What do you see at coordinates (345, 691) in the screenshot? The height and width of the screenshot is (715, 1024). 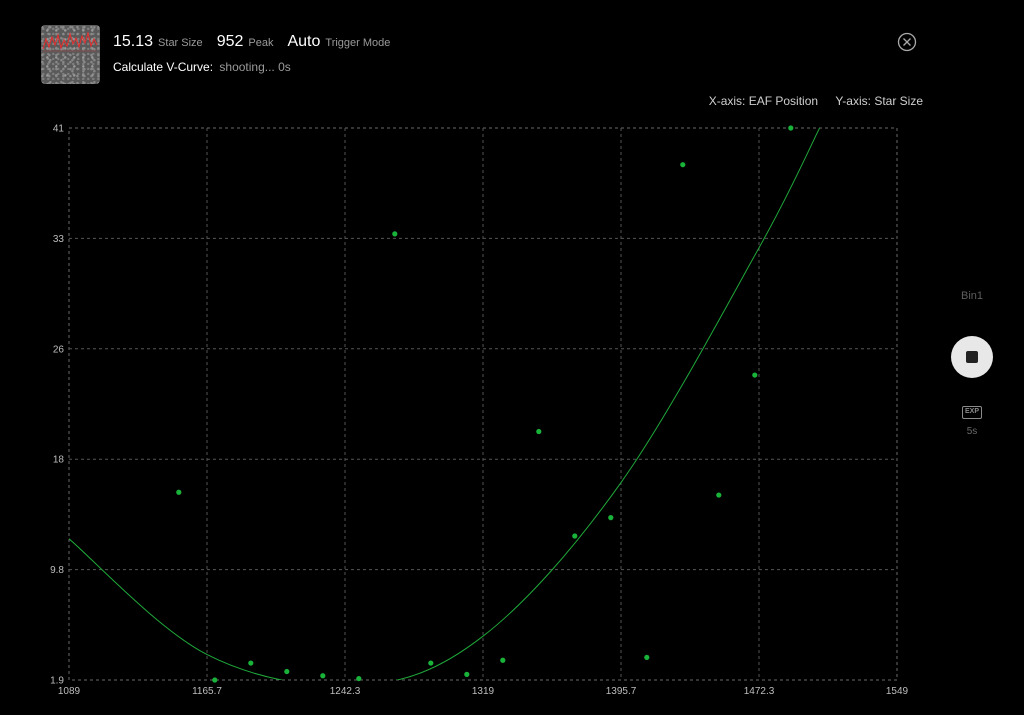 I see `x-tick-label: 1242.3` at bounding box center [345, 691].